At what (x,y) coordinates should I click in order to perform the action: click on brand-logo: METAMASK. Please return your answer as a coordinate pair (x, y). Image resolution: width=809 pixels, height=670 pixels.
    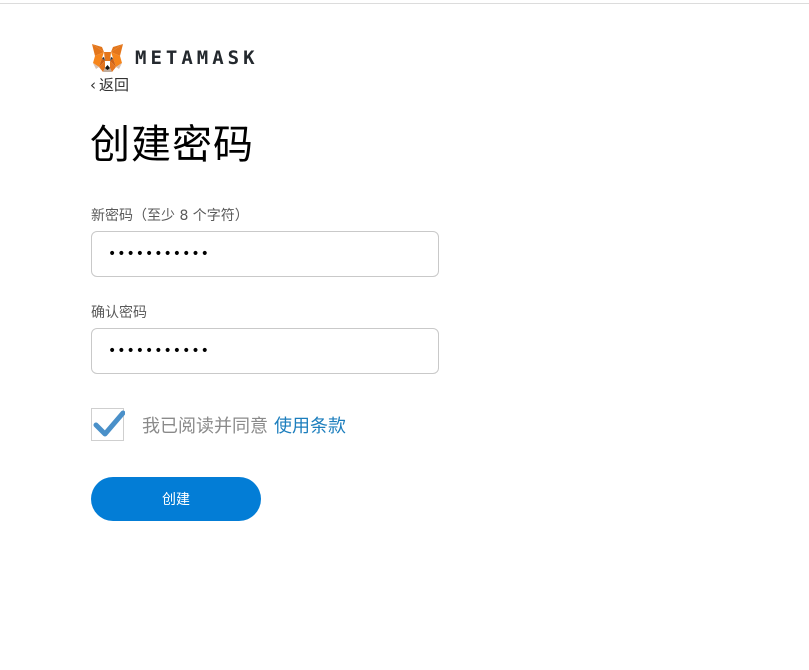
    Looking at the image, I should click on (175, 58).